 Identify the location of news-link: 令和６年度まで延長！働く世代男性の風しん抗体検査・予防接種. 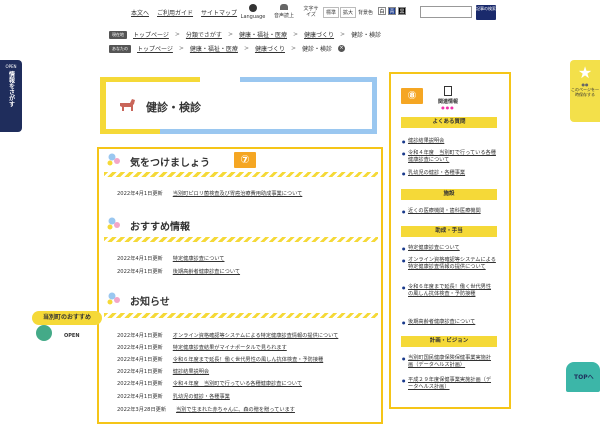
(248, 359).